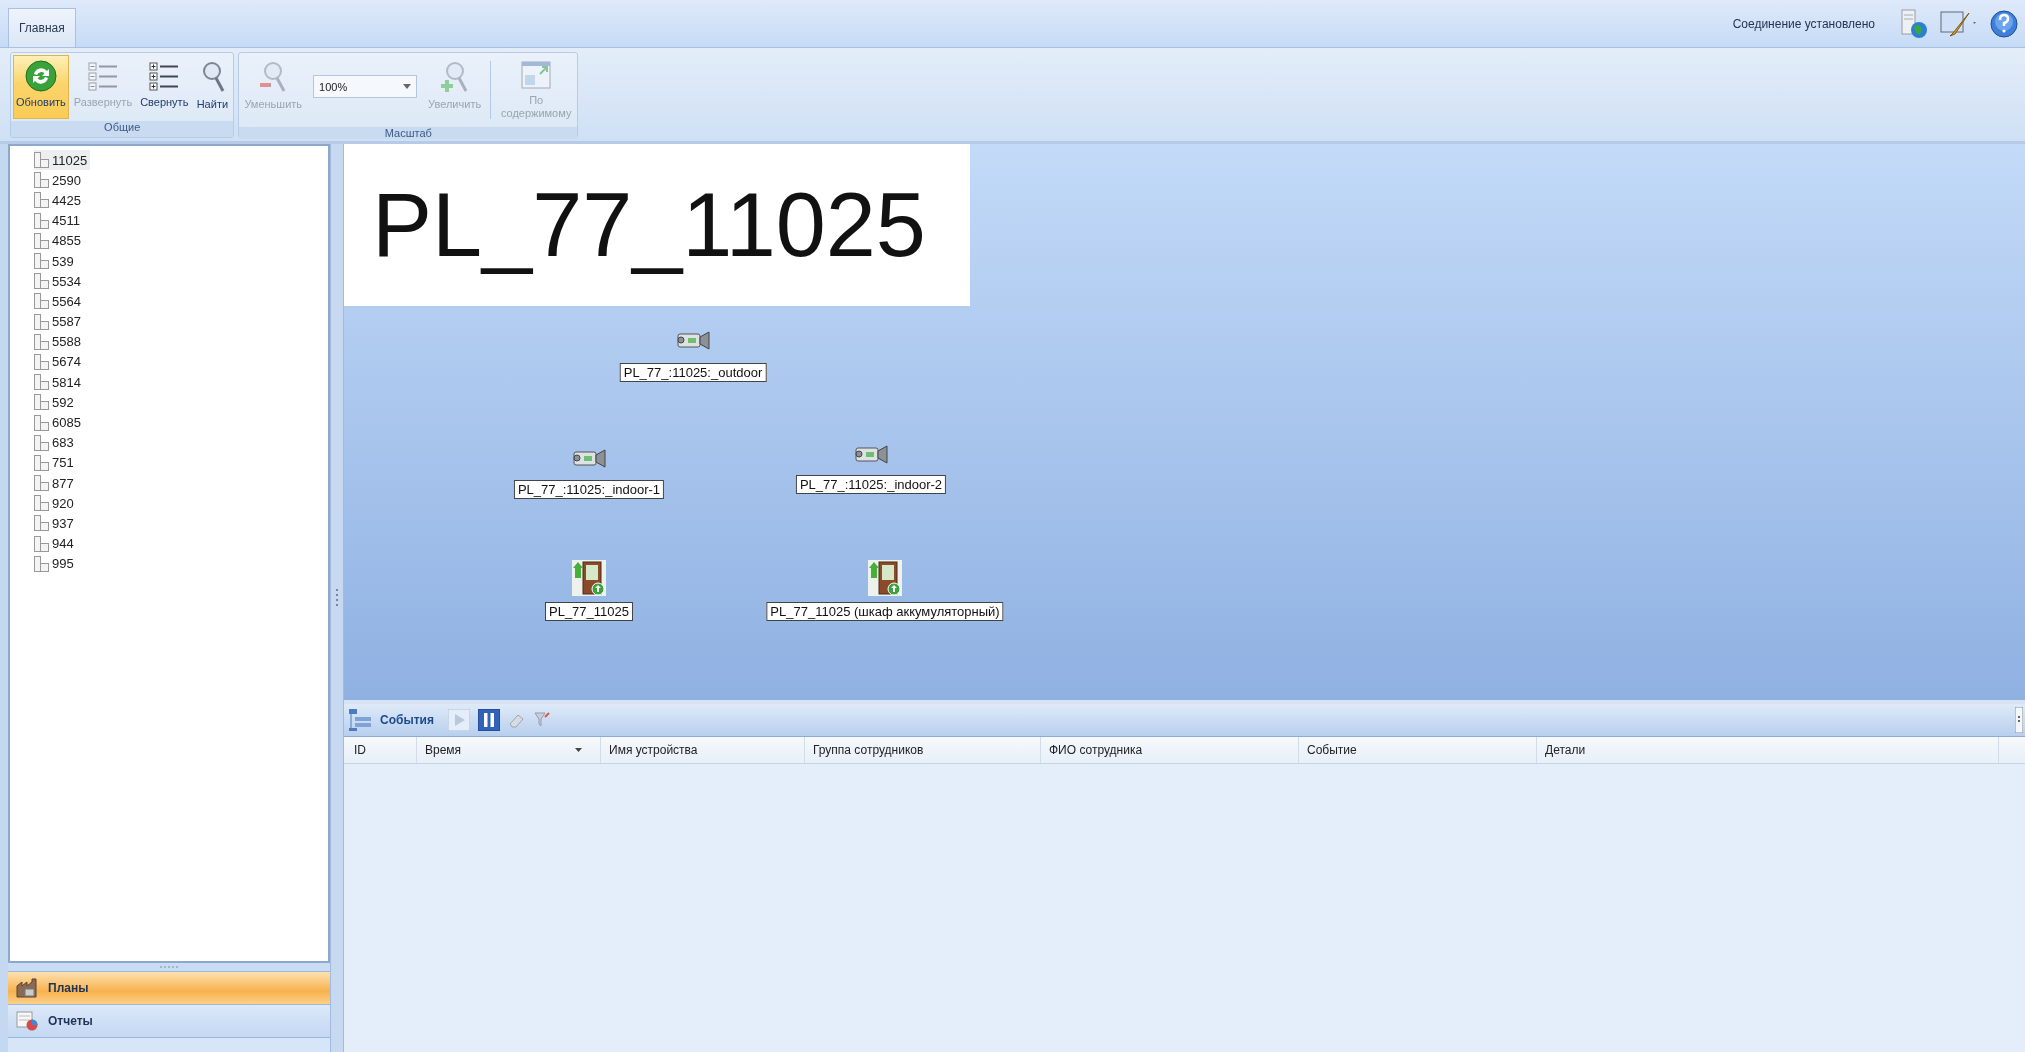 Image resolution: width=2025 pixels, height=1052 pixels. Describe the element at coordinates (212, 87) in the screenshot. I see `find-button: Найти` at that location.